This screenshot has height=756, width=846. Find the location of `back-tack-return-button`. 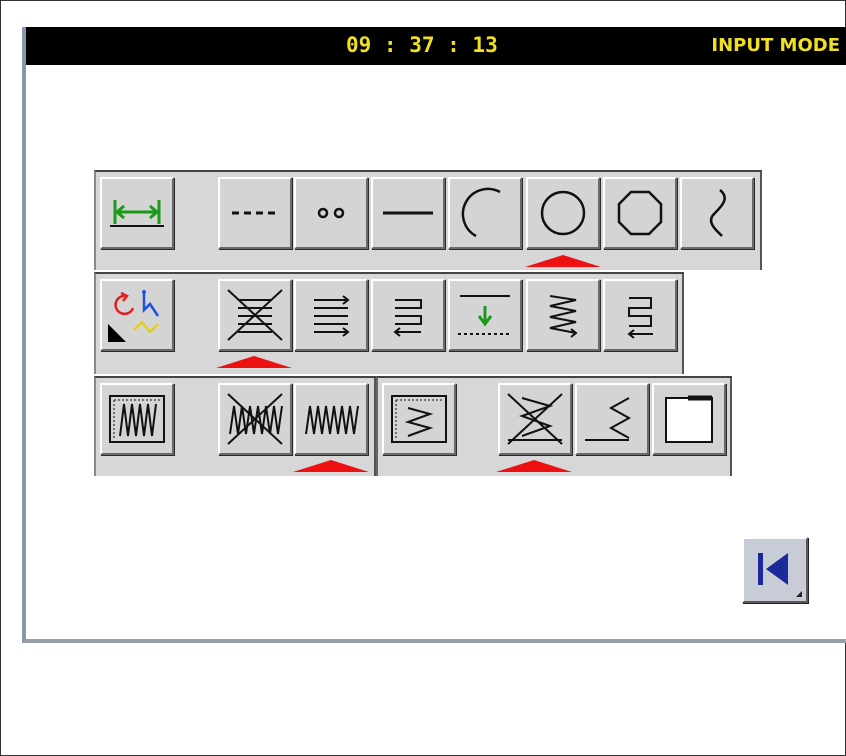

back-tack-return-button is located at coordinates (640, 315).